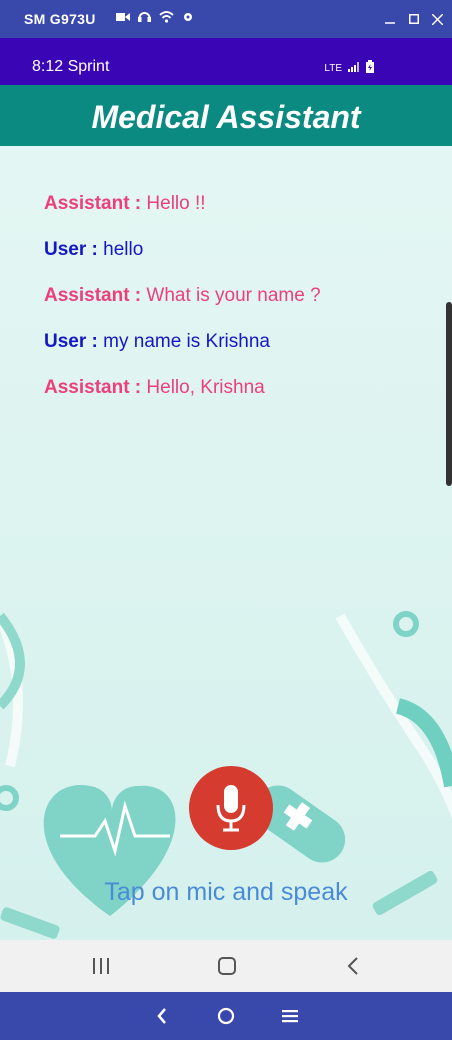 Image resolution: width=452 pixels, height=1040 pixels. What do you see at coordinates (205, 387) in the screenshot?
I see `message-text: Hello, Krishna` at bounding box center [205, 387].